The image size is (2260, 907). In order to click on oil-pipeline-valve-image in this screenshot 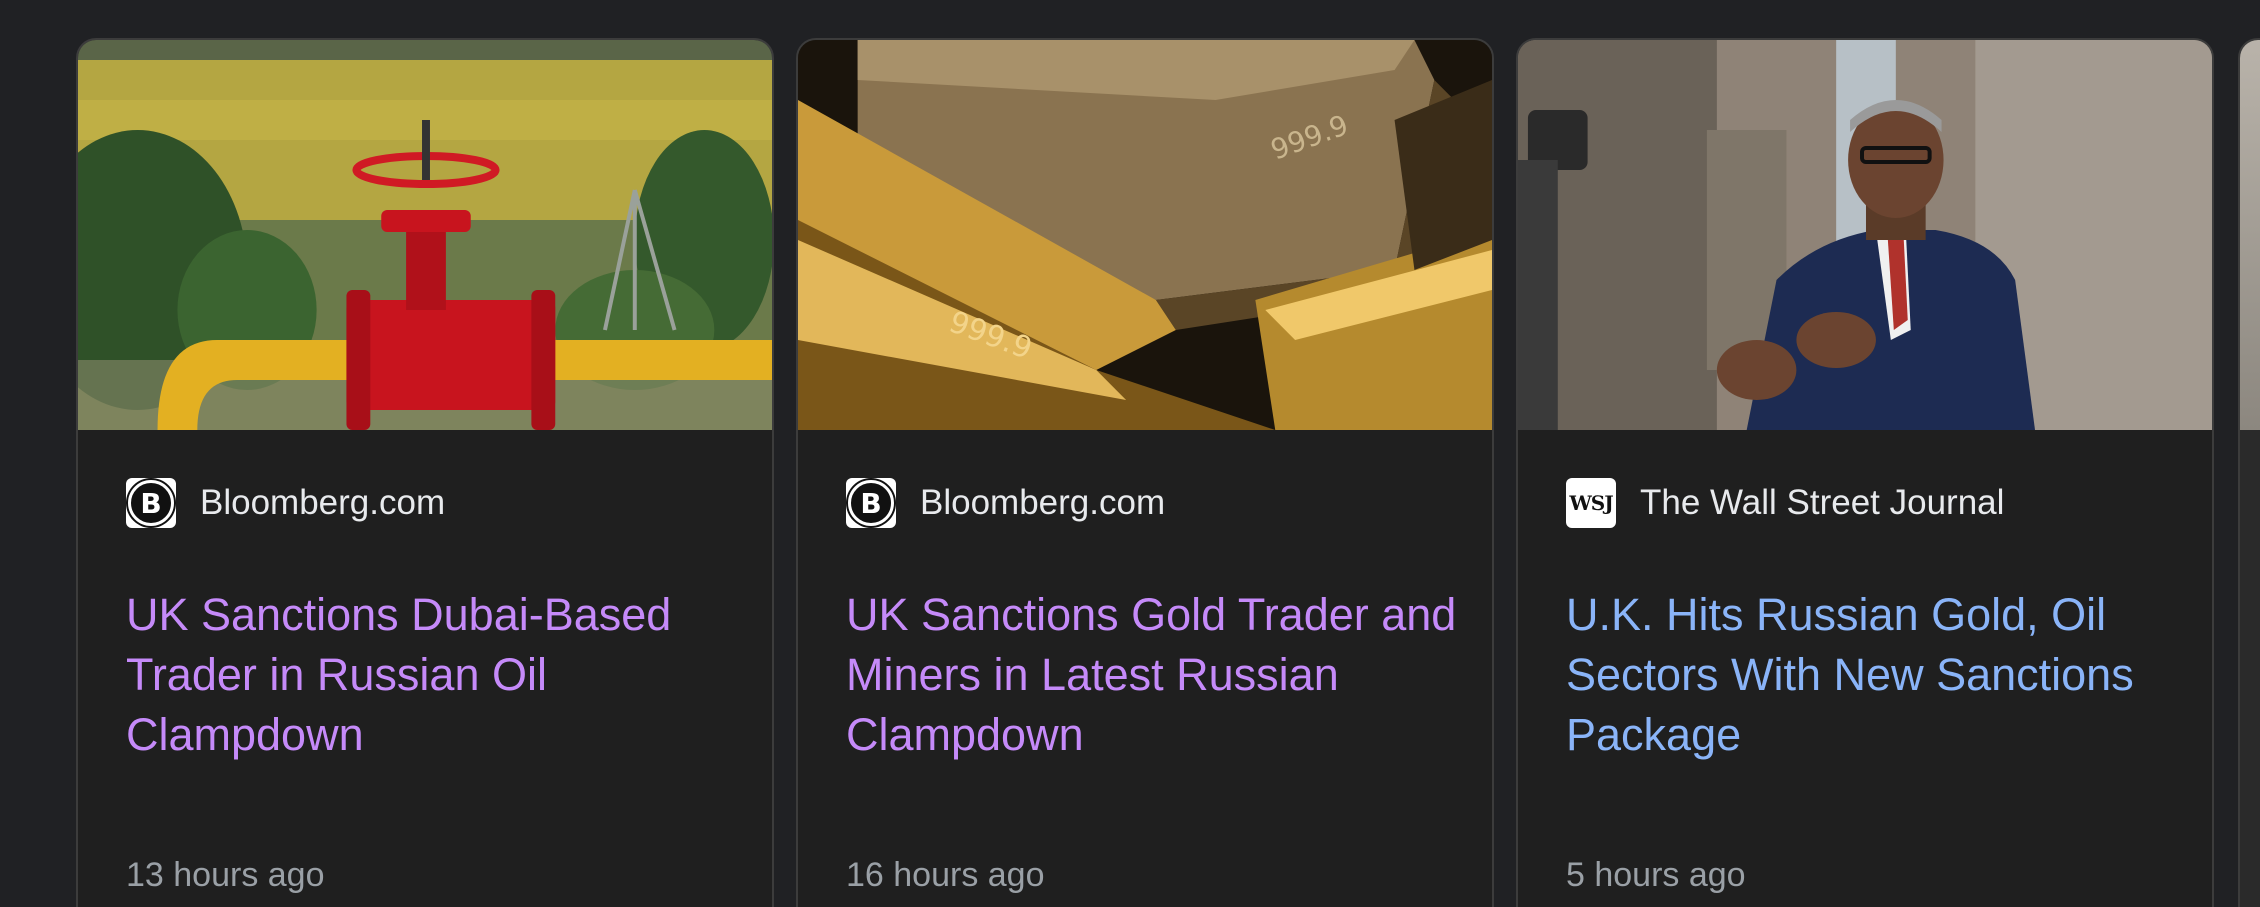, I will do `click(425, 235)`.